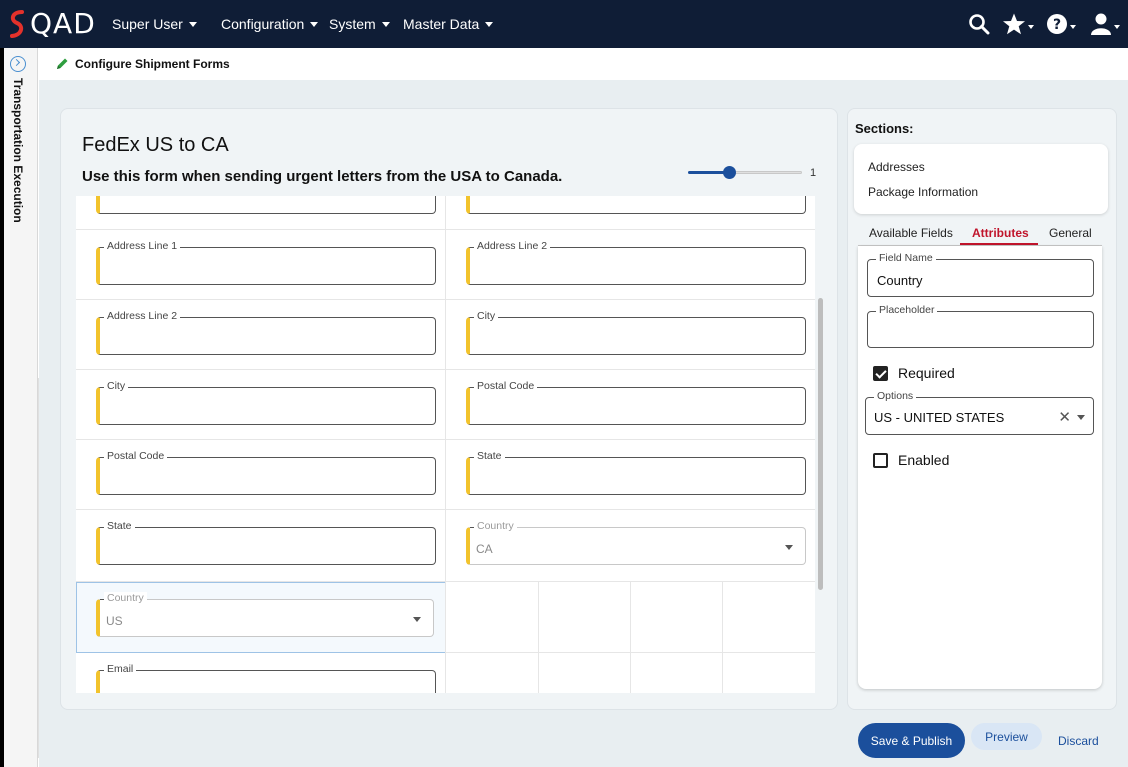  I want to click on favorites-button, so click(1018, 24).